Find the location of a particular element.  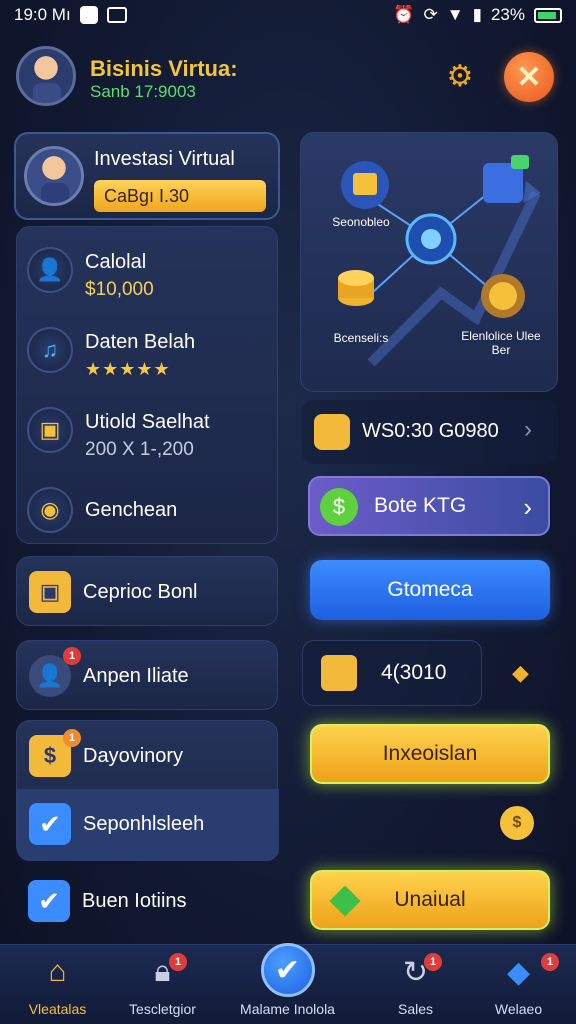

profile-card: Investasi Virtual CaBgı I.30 is located at coordinates (147, 176).